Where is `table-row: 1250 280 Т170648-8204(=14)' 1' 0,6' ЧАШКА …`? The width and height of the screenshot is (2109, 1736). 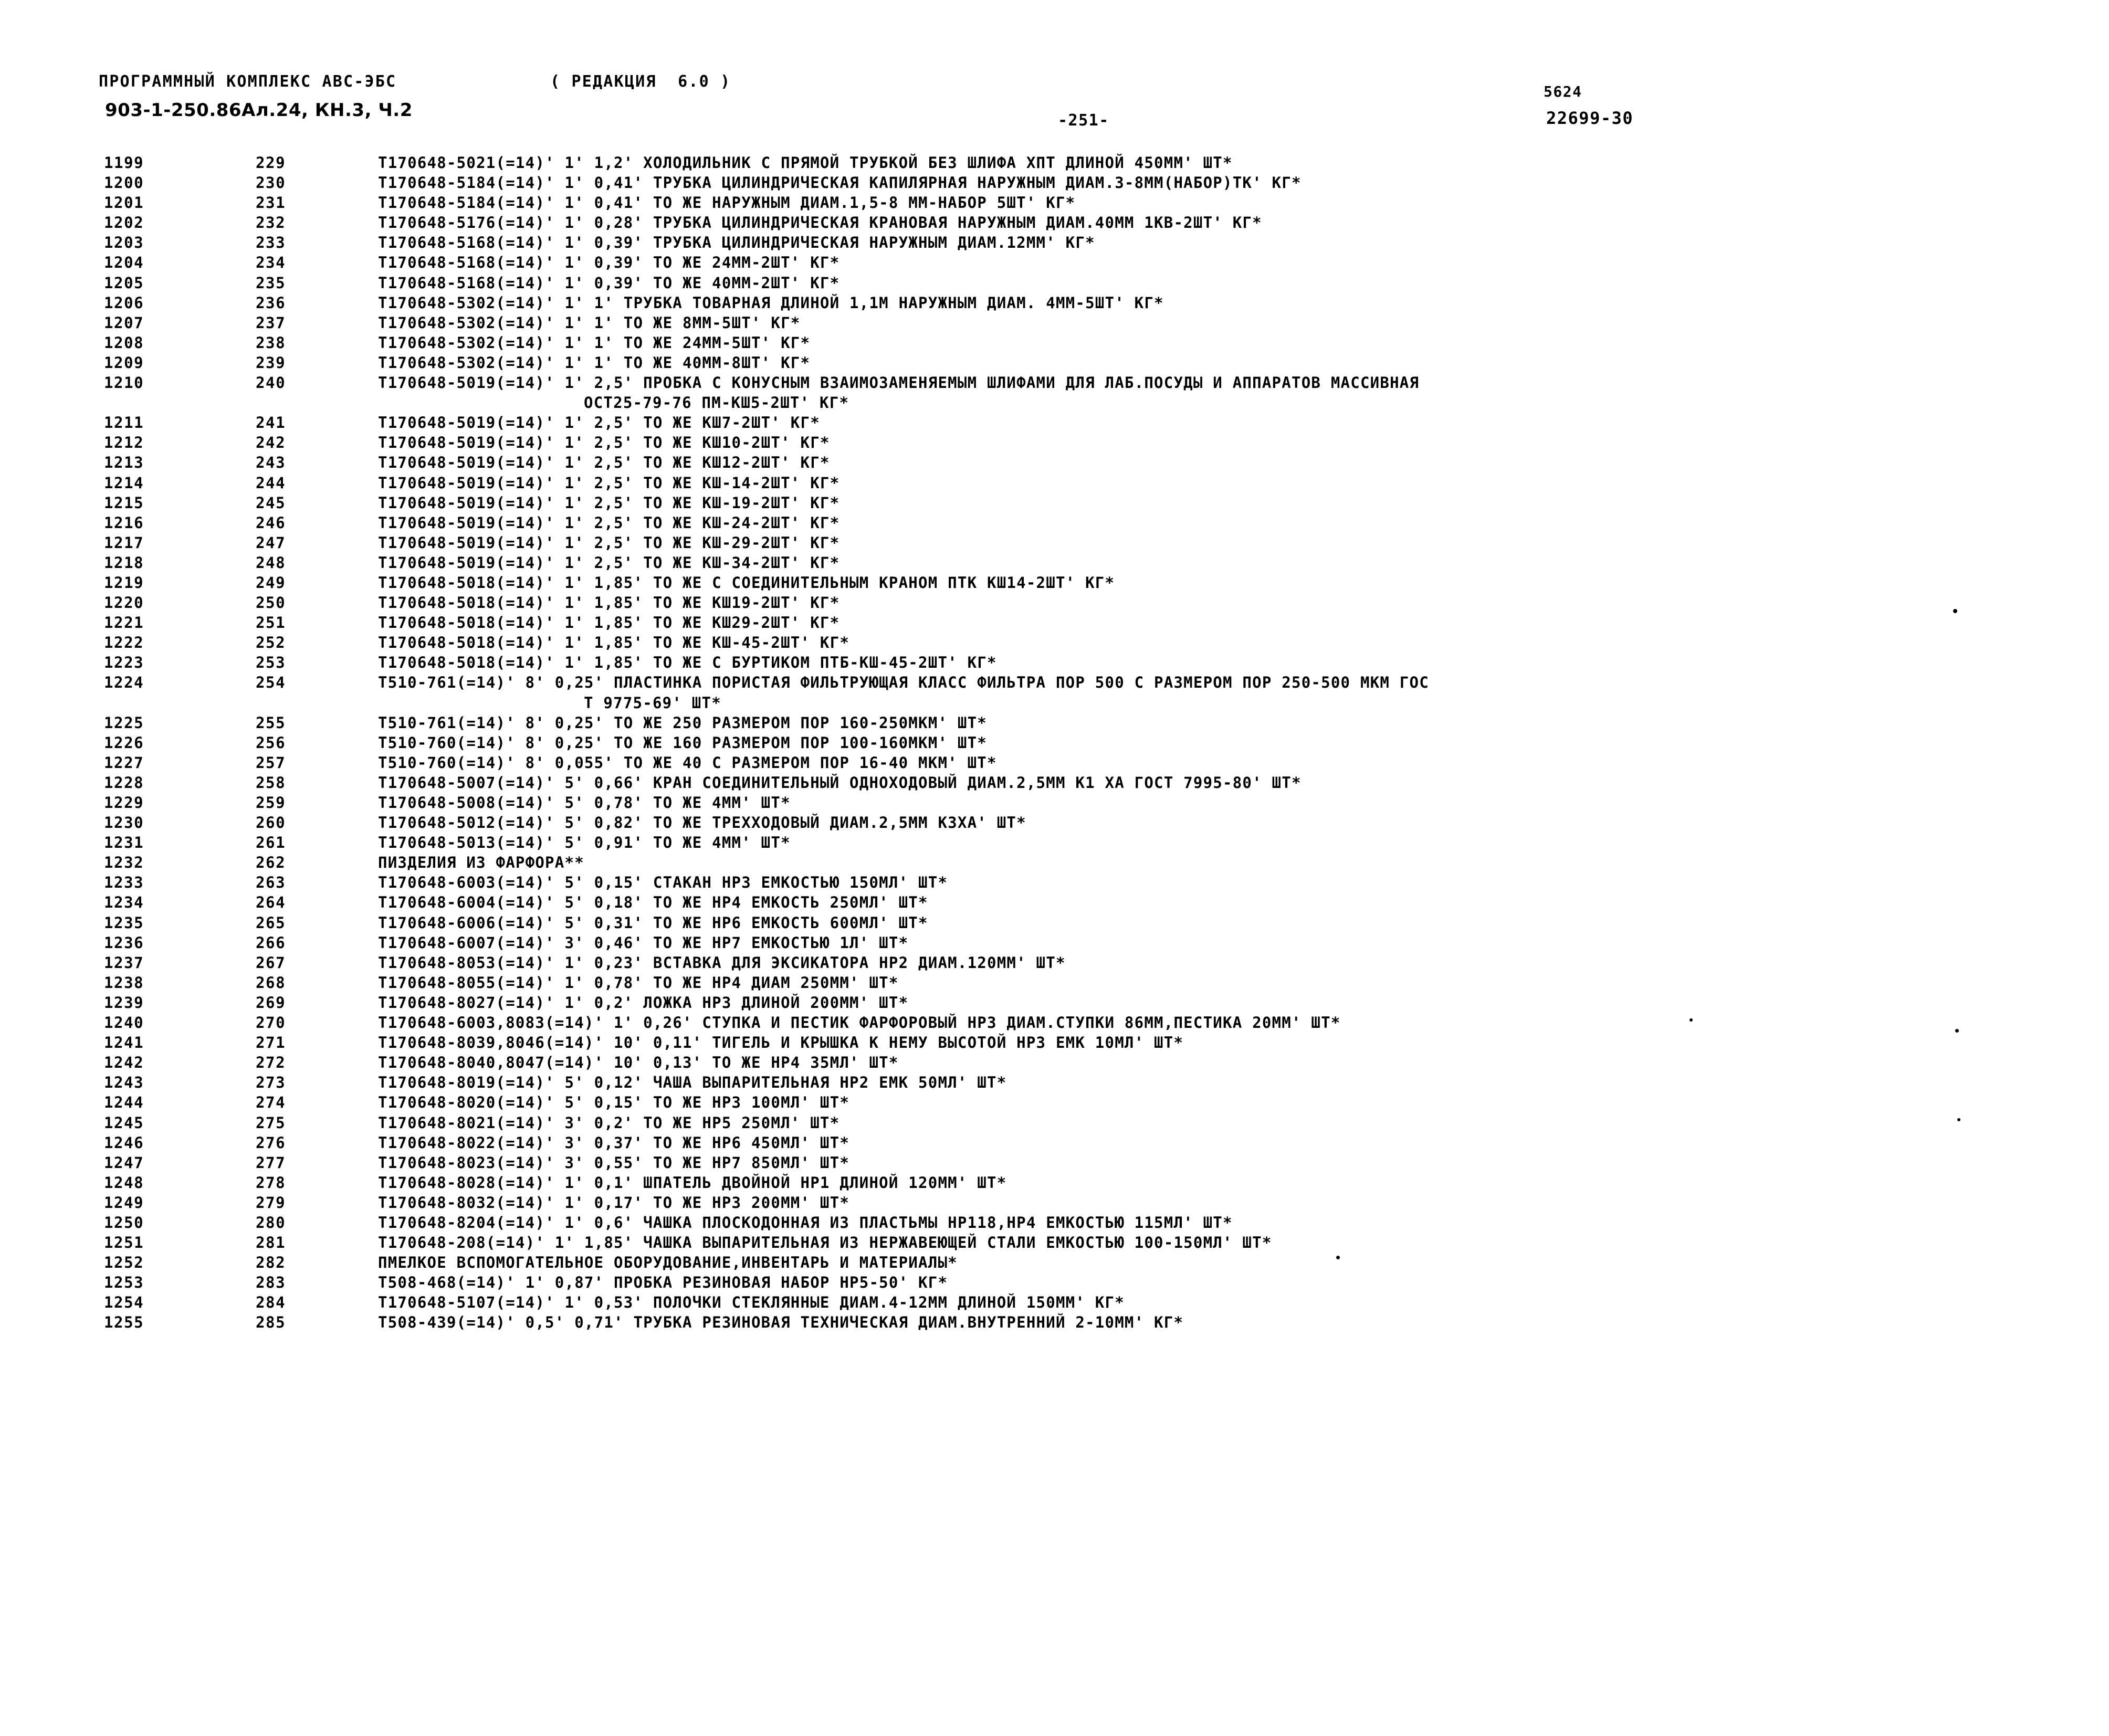
table-row: 1250 280 Т170648-8204(=14)' 1' 0,6' ЧАШКА … is located at coordinates (1054, 1224).